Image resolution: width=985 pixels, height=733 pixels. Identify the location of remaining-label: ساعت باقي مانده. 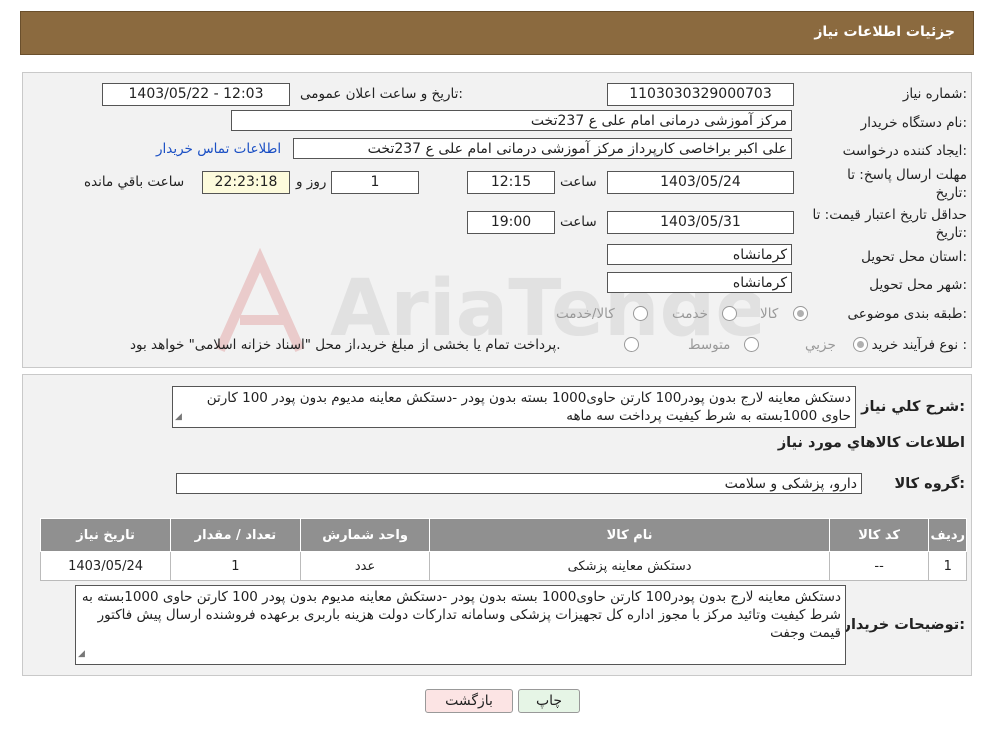
(134, 182).